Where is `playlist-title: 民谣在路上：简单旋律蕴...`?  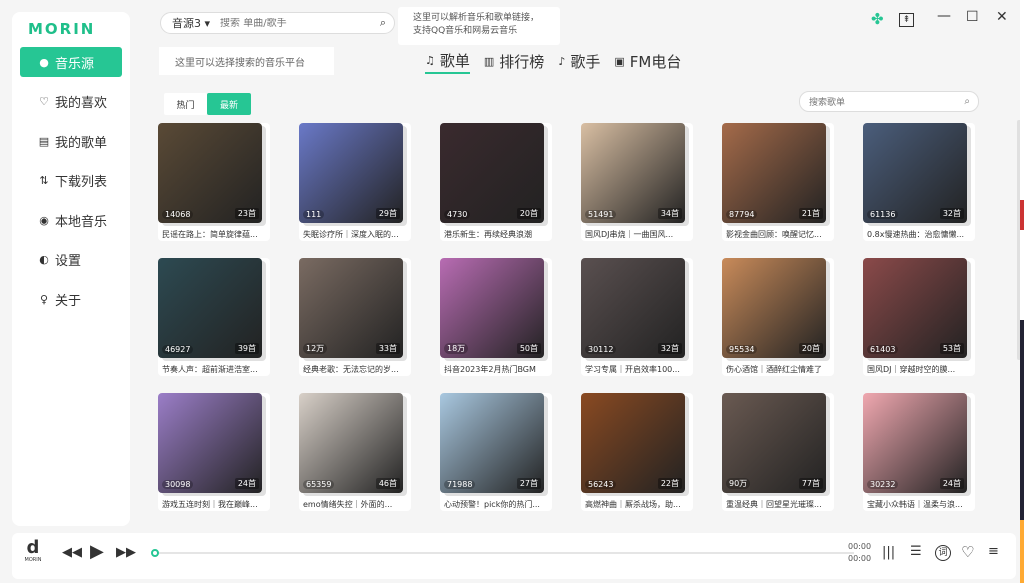 playlist-title: 民谣在路上：简单旋律蕴... is located at coordinates (214, 234).